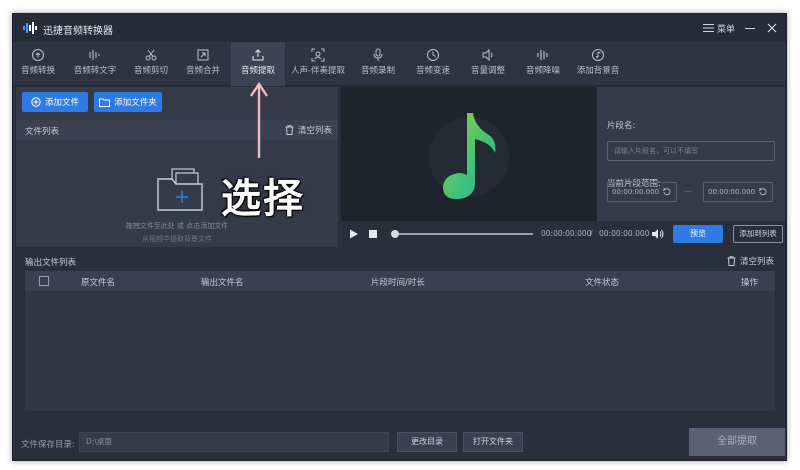 The height and width of the screenshot is (470, 800). Describe the element at coordinates (463, 234) in the screenshot. I see `seek-slider-track` at that location.